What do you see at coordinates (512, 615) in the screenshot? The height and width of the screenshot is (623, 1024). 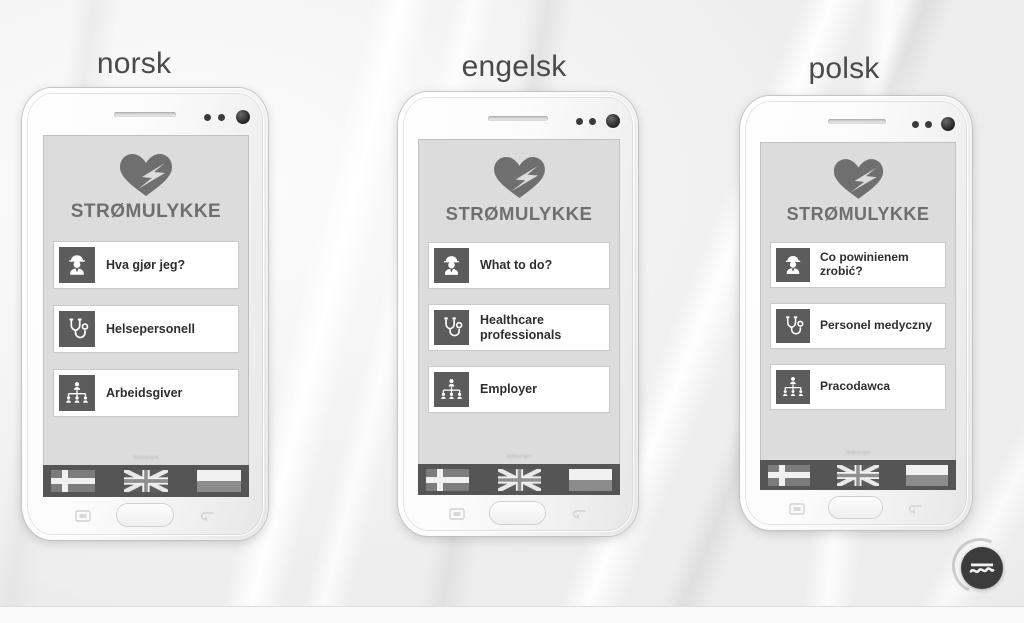 I see `footer-strip` at bounding box center [512, 615].